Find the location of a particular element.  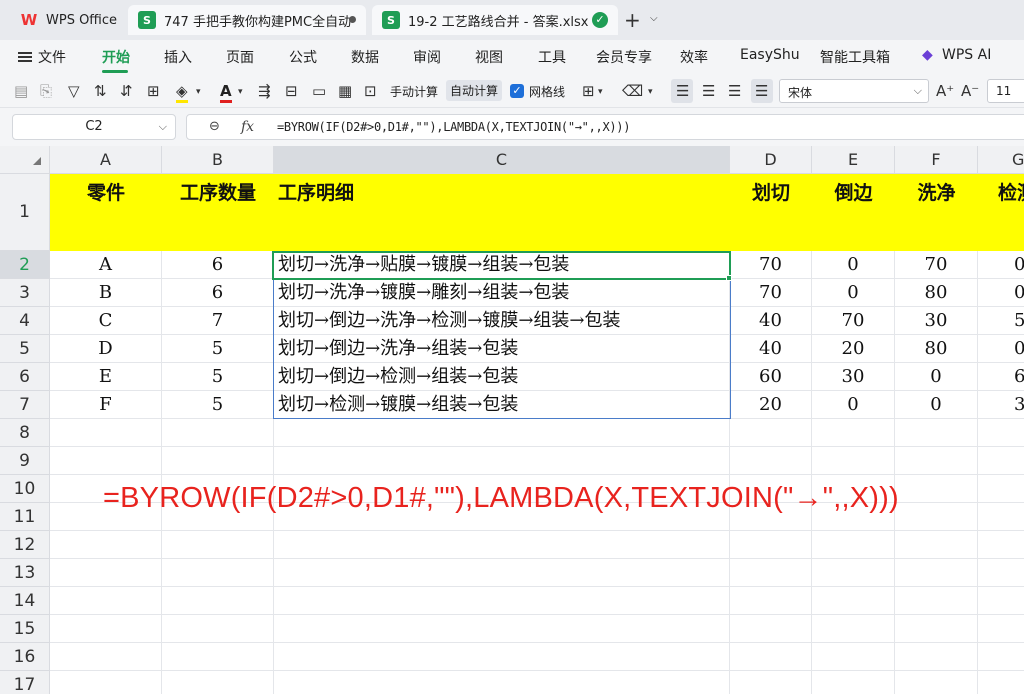

align-left-icon: ☰ is located at coordinates (682, 91).